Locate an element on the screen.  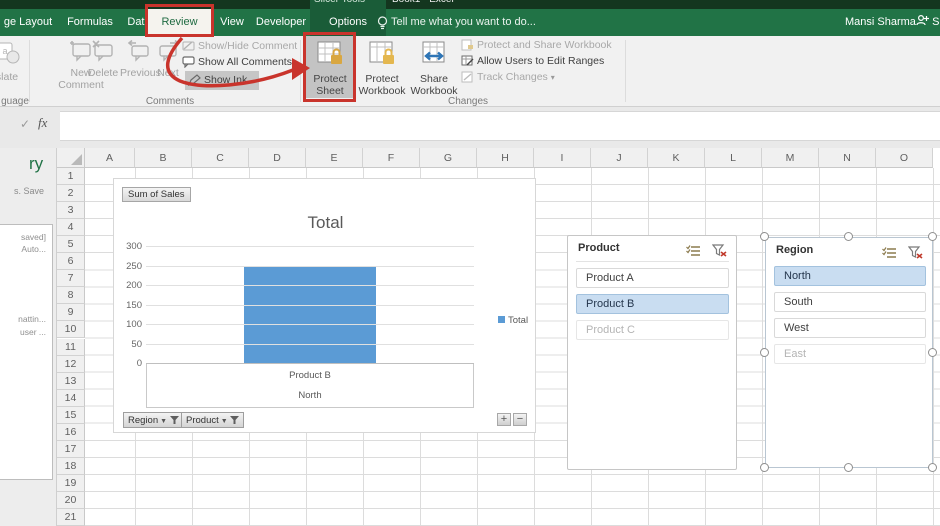
svg-text: a is located at coordinates (4, 51).